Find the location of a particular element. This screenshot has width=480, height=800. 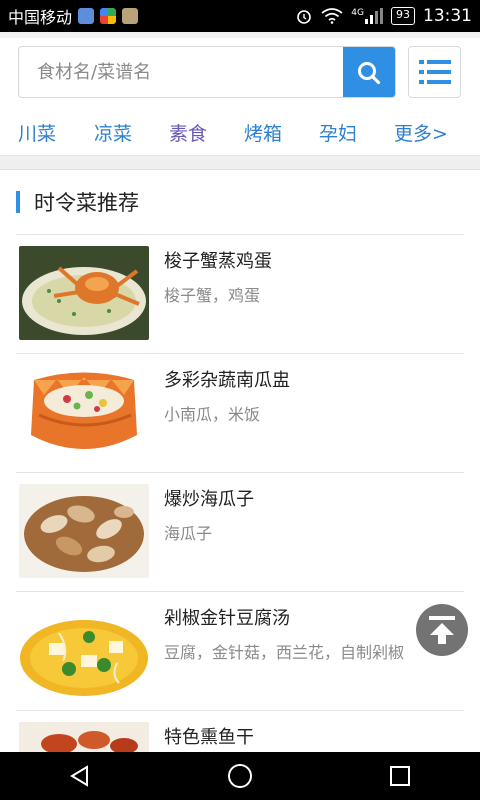

back-to-top-button is located at coordinates (442, 630).